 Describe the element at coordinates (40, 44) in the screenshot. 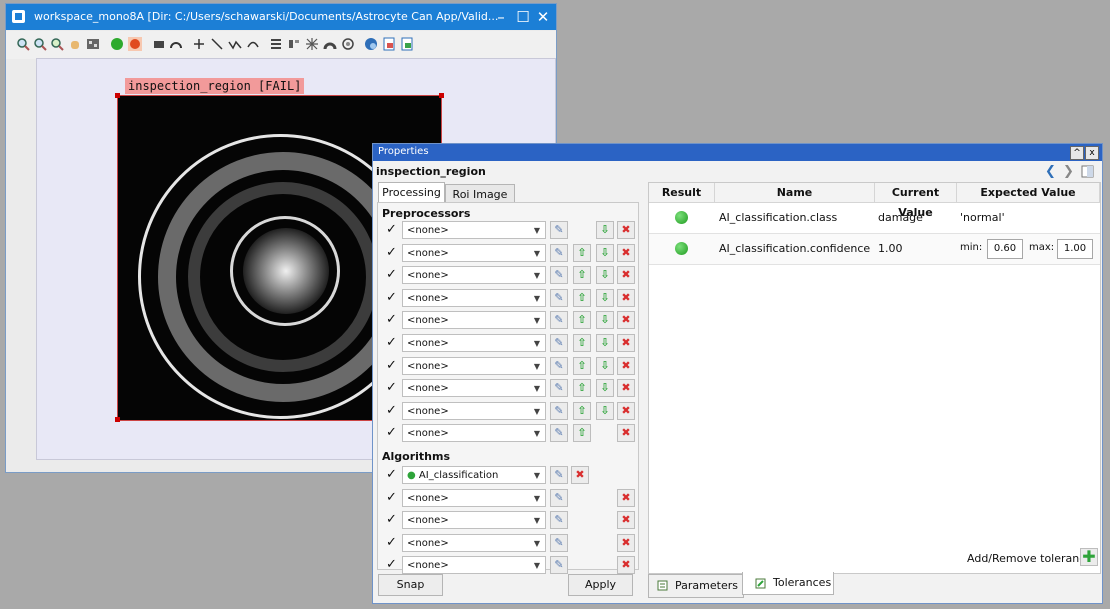

I see `zoom-out-icon` at that location.